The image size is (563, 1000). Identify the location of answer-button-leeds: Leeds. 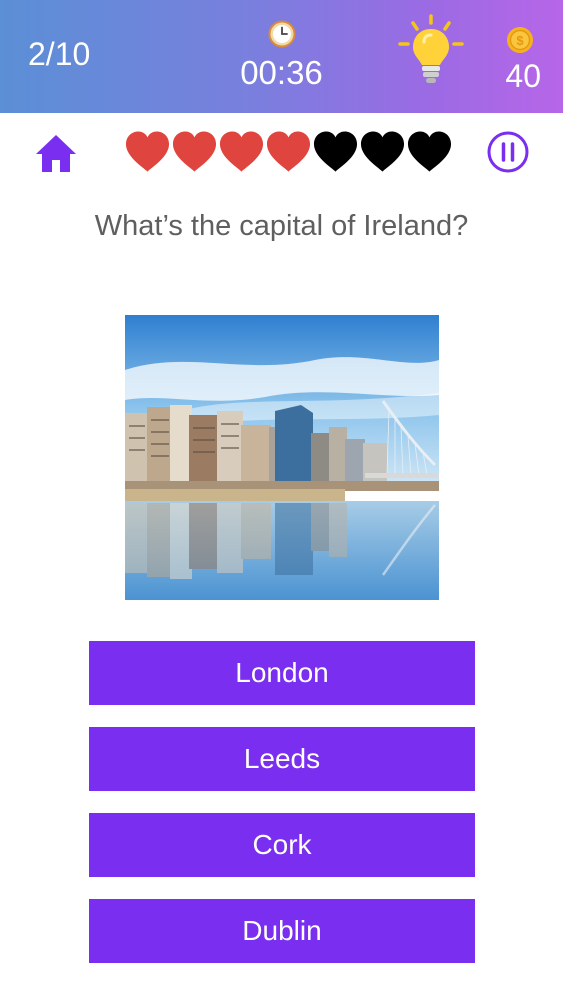
(282, 759).